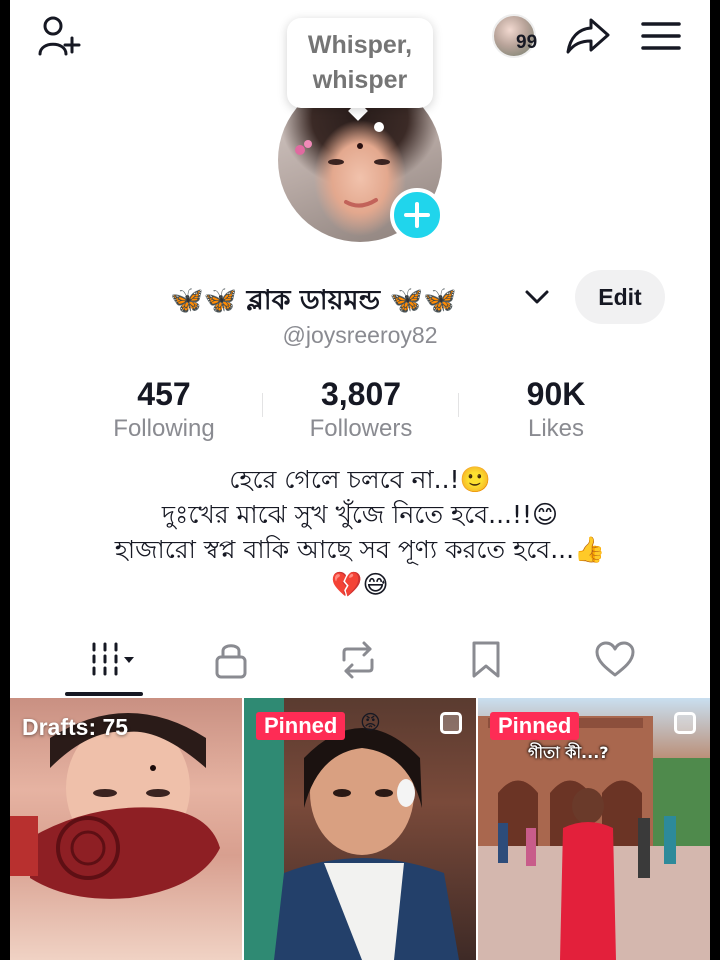 The height and width of the screenshot is (960, 720). Describe the element at coordinates (527, 42) in the screenshot. I see `notification-count: 99` at that location.